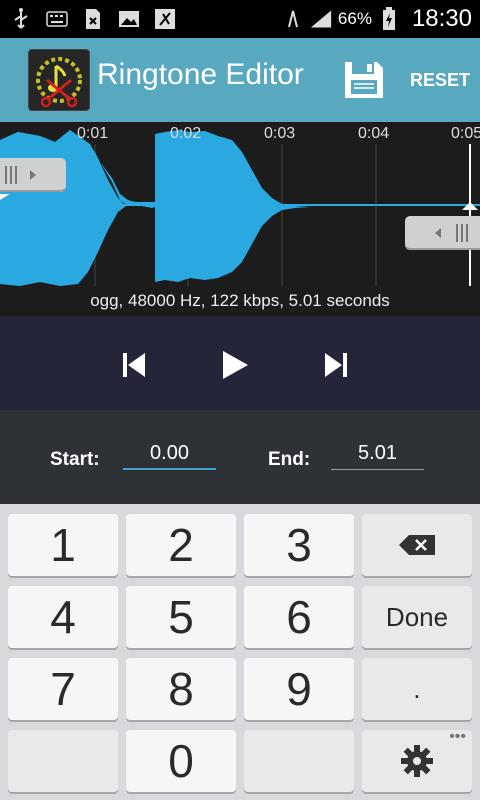 The width and height of the screenshot is (480, 800). I want to click on battery-icon, so click(389, 18).